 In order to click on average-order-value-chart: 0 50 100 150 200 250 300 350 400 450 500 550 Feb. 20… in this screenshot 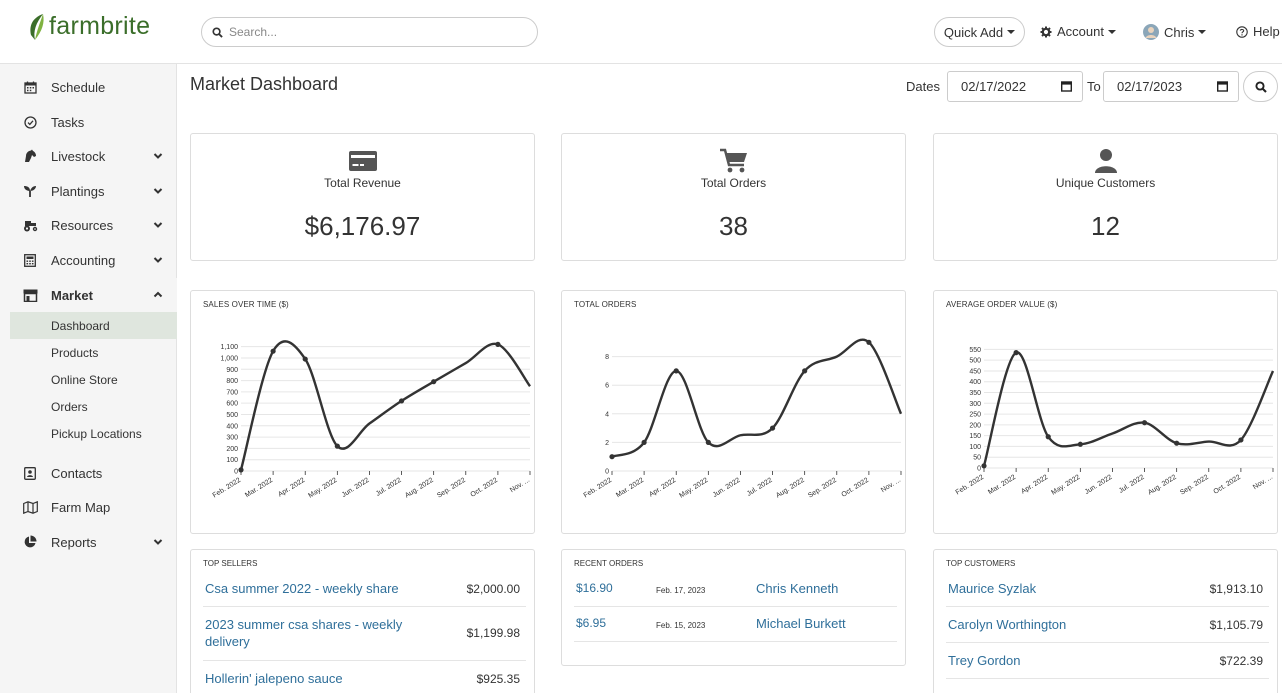, I will do `click(1114, 422)`.